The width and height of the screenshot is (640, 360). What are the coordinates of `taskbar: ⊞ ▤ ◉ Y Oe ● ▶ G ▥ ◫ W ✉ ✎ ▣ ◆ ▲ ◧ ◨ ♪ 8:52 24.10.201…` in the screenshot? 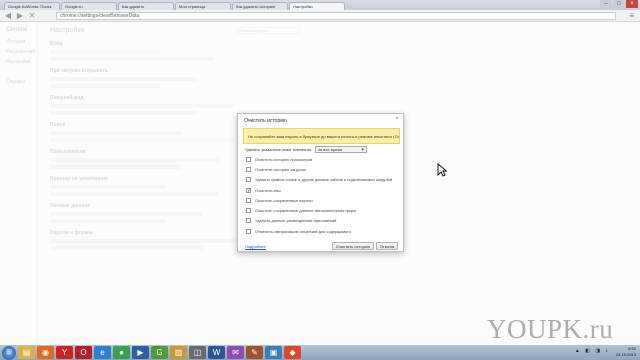 It's located at (320, 352).